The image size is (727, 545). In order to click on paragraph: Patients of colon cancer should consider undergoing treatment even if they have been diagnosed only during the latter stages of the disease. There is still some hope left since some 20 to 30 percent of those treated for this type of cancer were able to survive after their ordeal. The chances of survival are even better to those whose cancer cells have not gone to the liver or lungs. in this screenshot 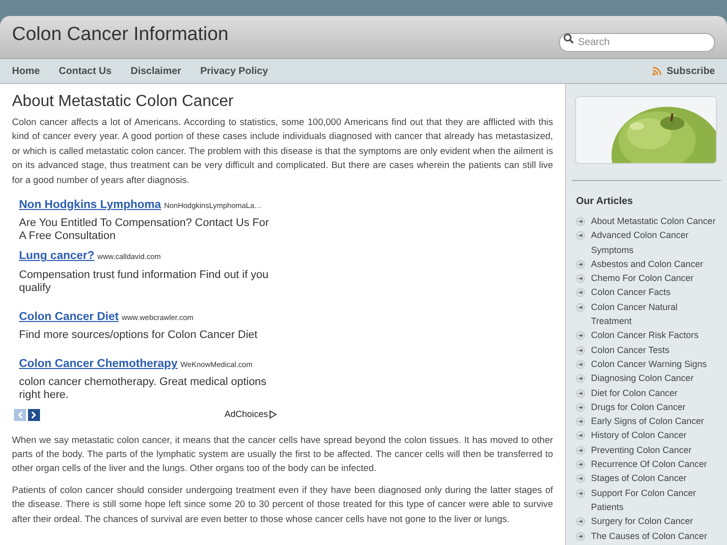, I will do `click(282, 505)`.